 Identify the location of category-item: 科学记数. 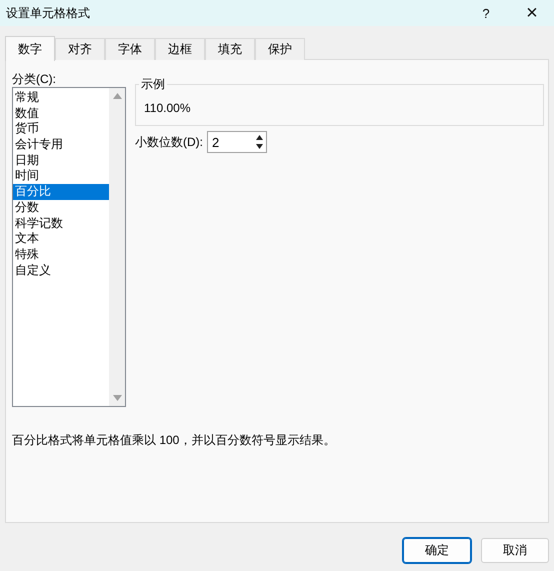
(61, 224).